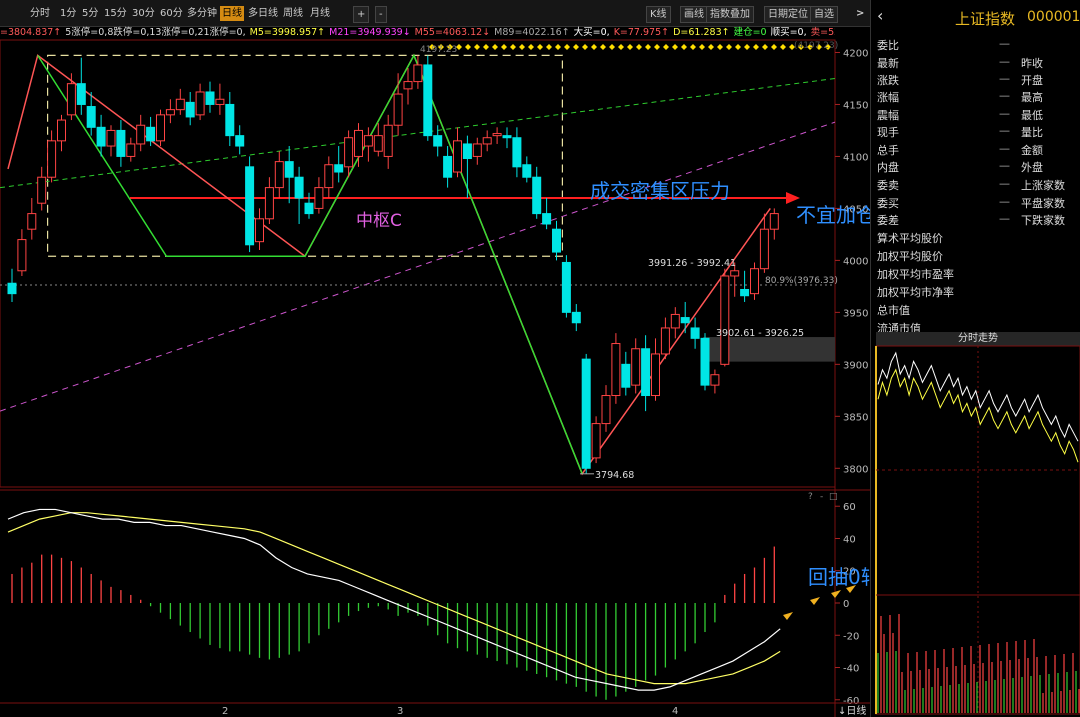 The image size is (1080, 717). What do you see at coordinates (1004, 78) in the screenshot?
I see `quote-value-dash-2: —` at bounding box center [1004, 78].